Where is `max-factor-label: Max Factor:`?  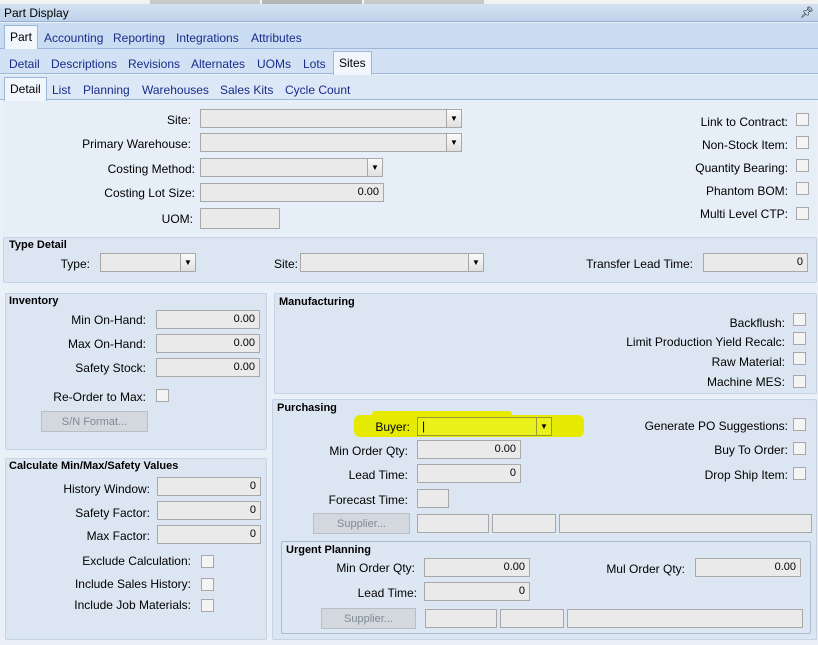
max-factor-label: Max Factor: is located at coordinates (118, 536).